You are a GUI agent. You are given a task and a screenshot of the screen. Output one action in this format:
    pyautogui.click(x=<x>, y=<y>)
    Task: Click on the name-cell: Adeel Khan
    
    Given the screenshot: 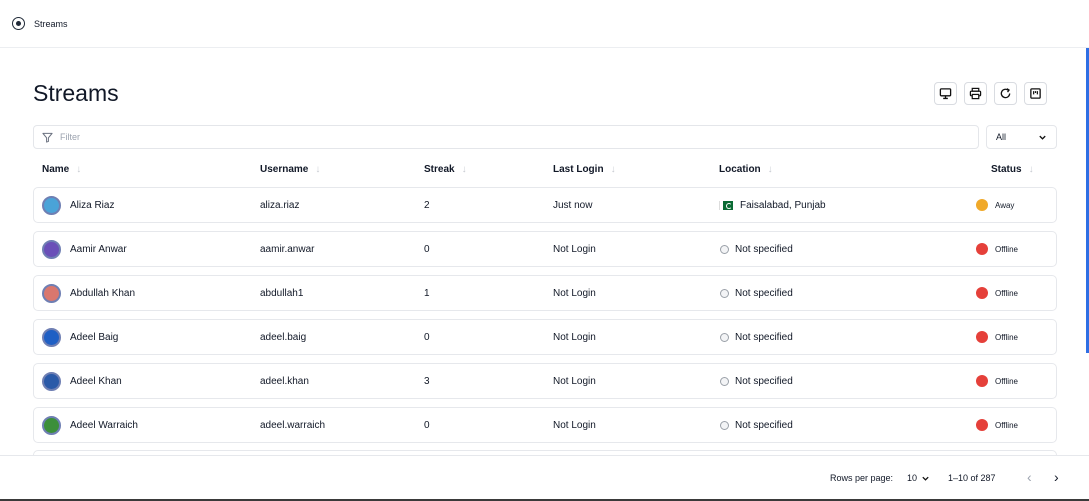 What is the action you would take?
    pyautogui.click(x=82, y=381)
    